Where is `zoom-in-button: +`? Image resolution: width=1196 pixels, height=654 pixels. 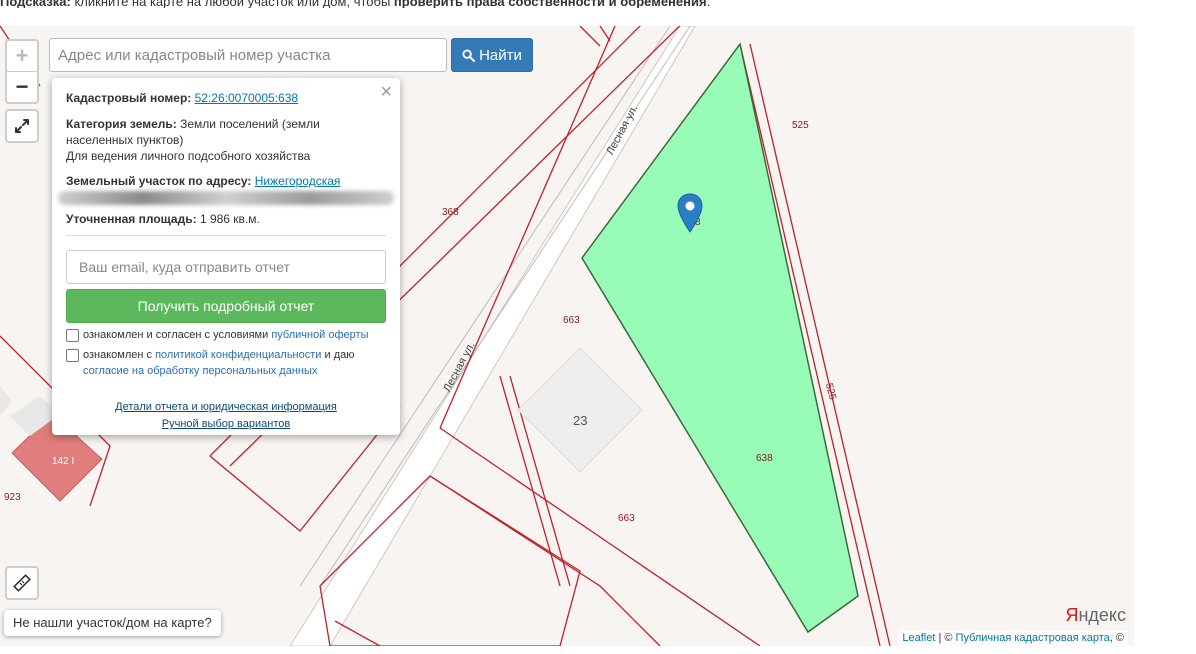 zoom-in-button: + is located at coordinates (22, 56).